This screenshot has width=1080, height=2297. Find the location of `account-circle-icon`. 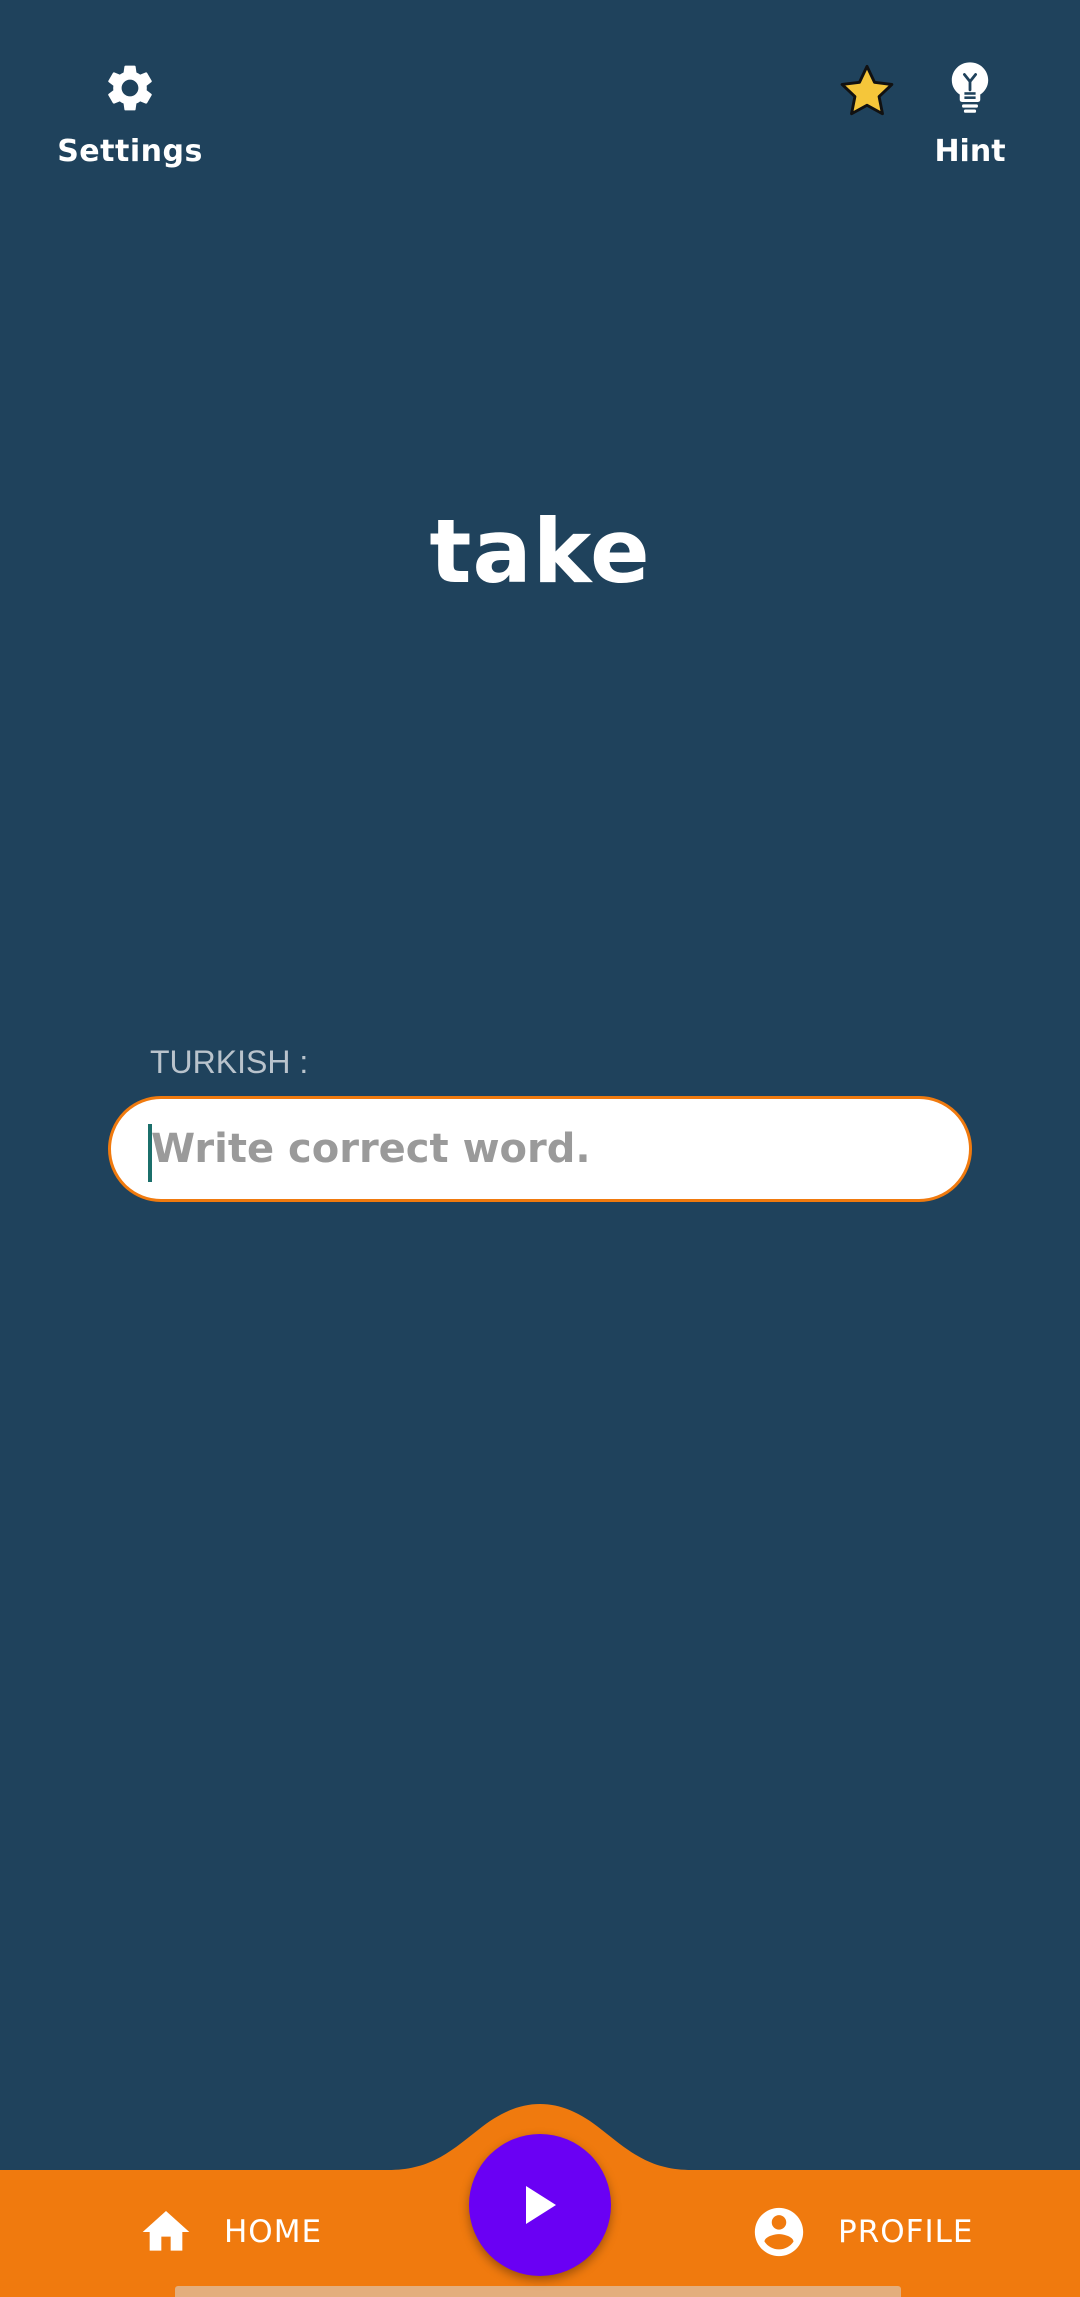

account-circle-icon is located at coordinates (779, 2232).